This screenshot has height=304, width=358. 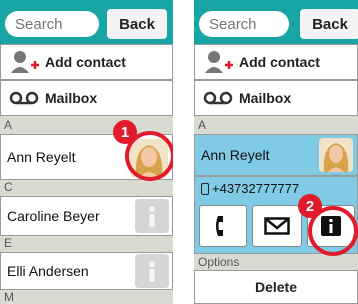 What do you see at coordinates (310, 206) in the screenshot?
I see `step-badge: 2` at bounding box center [310, 206].